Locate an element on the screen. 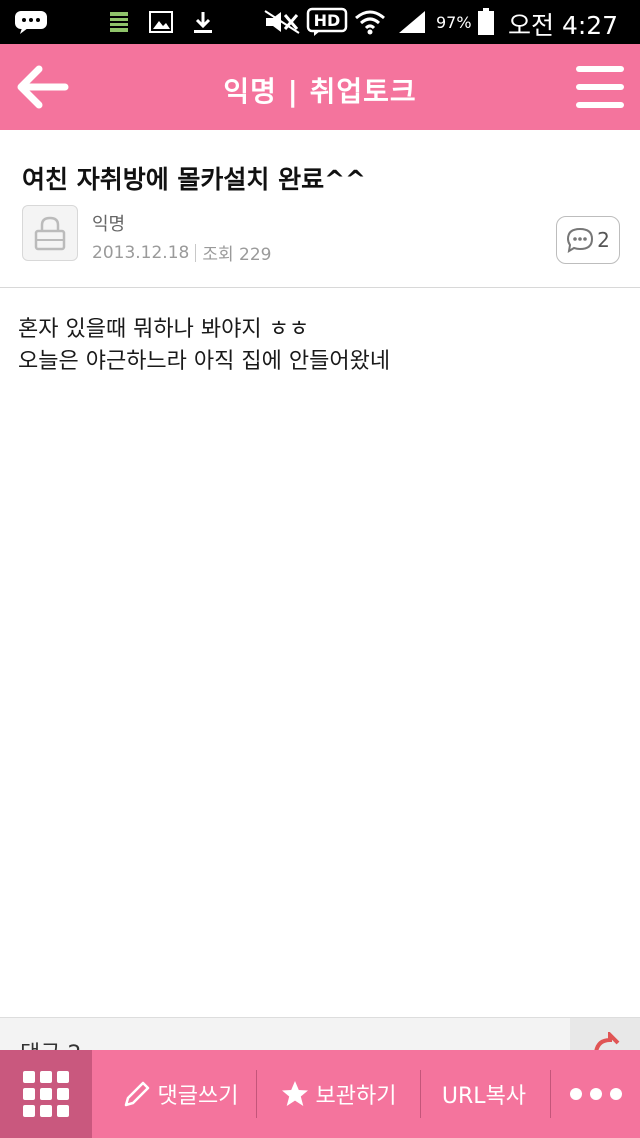 The height and width of the screenshot is (1138, 640). hd-label: HD is located at coordinates (327, 20).